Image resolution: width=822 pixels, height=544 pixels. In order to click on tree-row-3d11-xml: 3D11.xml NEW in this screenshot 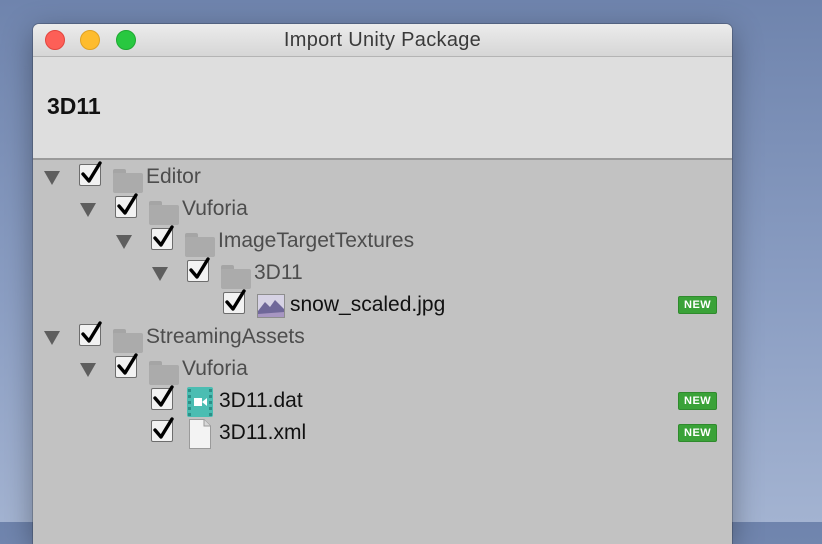, I will do `click(382, 432)`.